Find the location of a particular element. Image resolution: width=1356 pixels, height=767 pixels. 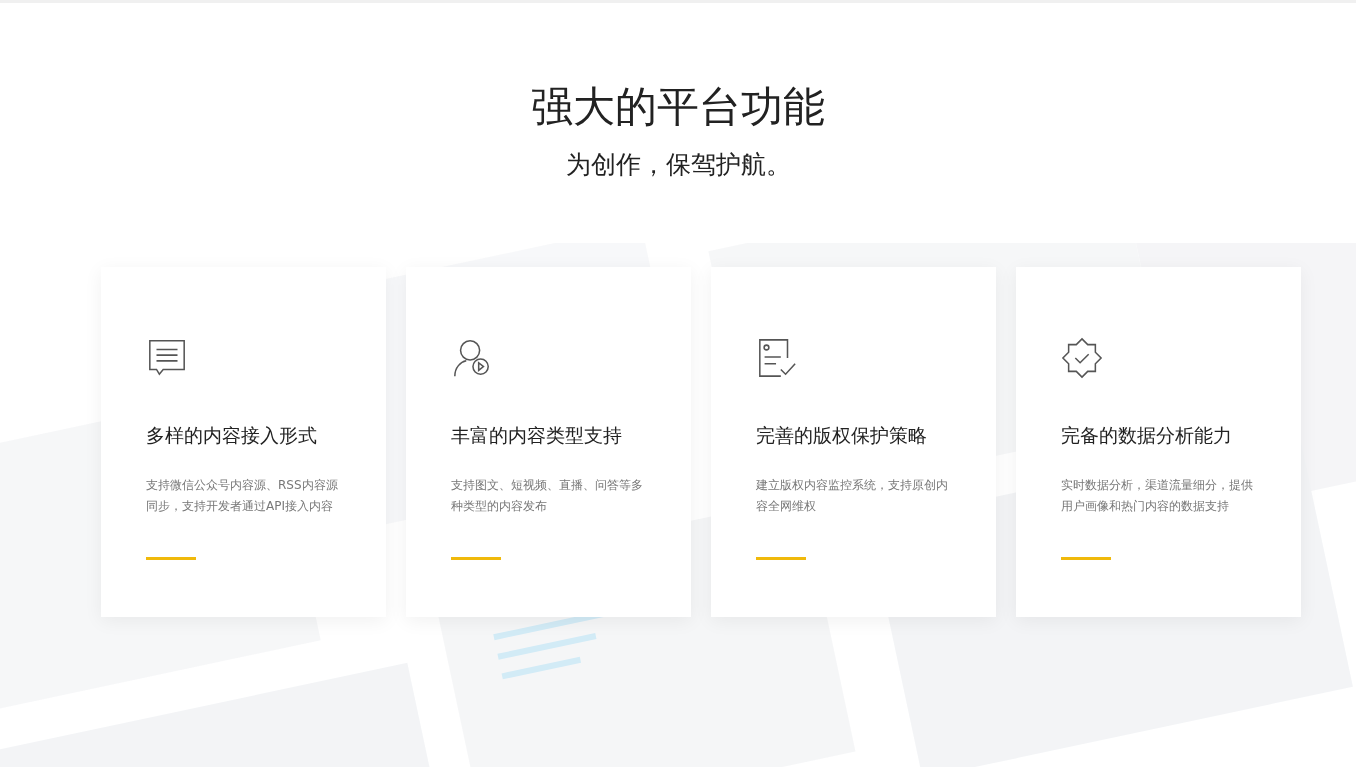

feature-description: 支持微信公众号内容源、RSS内容源同步，支持开发者通过API接入内容 is located at coordinates (242, 496).